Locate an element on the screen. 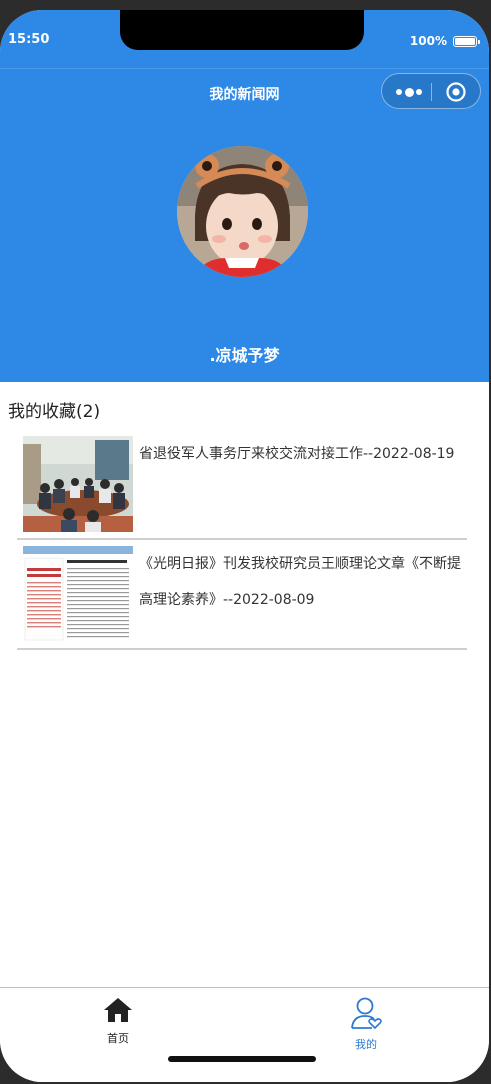 This screenshot has height=1084, width=491. tab-mine: 我的 is located at coordinates (366, 1024).